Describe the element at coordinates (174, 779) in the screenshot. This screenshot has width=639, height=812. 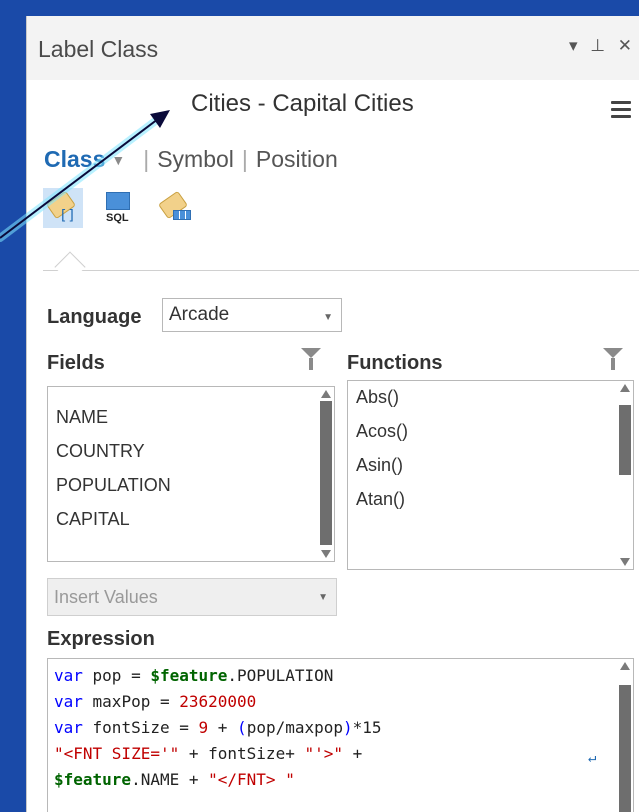
I see `code-line: $feature.NAME + "</FNT> "` at that location.